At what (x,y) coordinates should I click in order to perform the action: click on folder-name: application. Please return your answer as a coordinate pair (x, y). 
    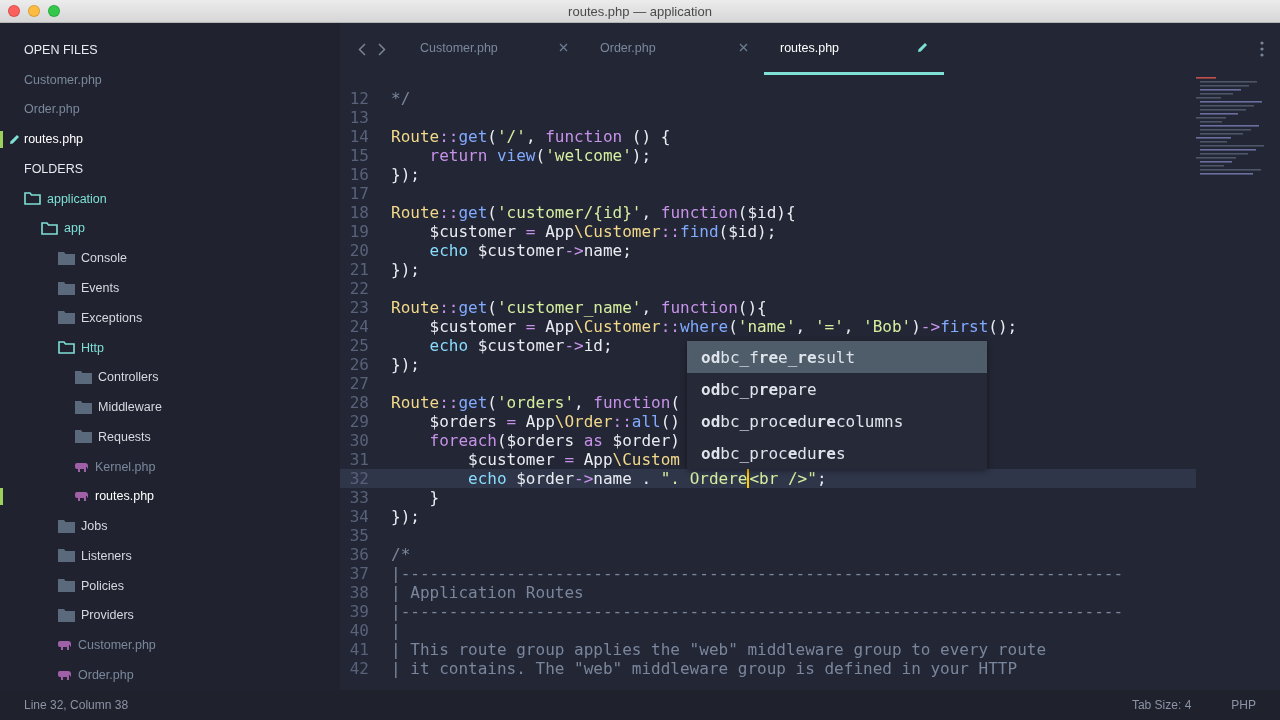
    Looking at the image, I should click on (77, 198).